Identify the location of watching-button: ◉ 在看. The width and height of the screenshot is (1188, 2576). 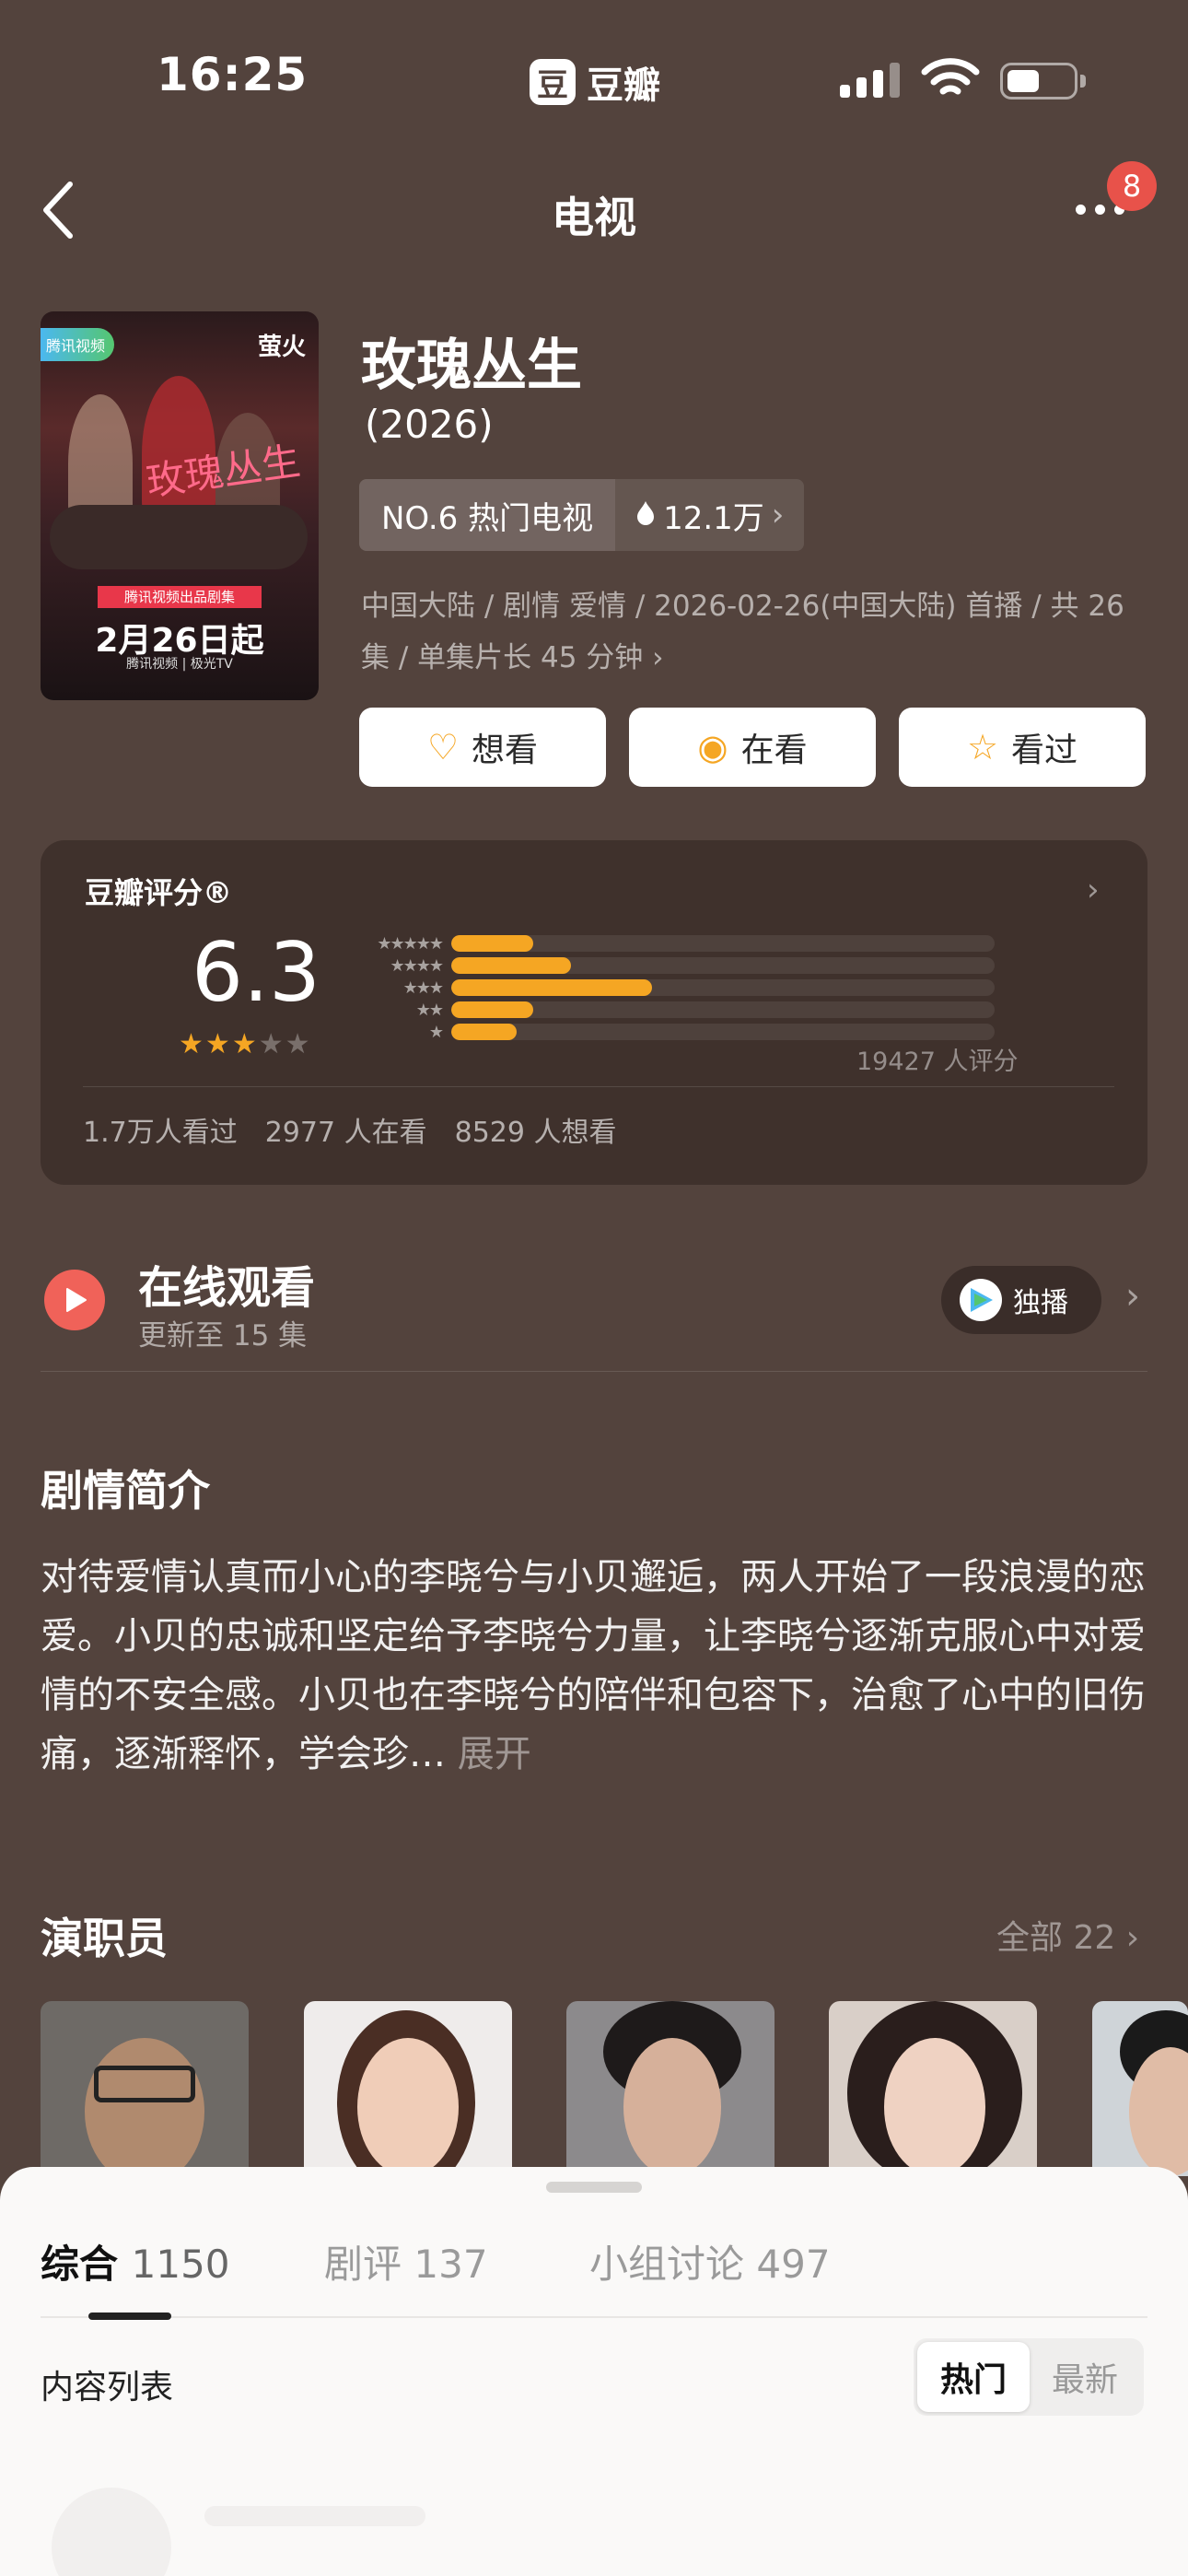
(753, 747).